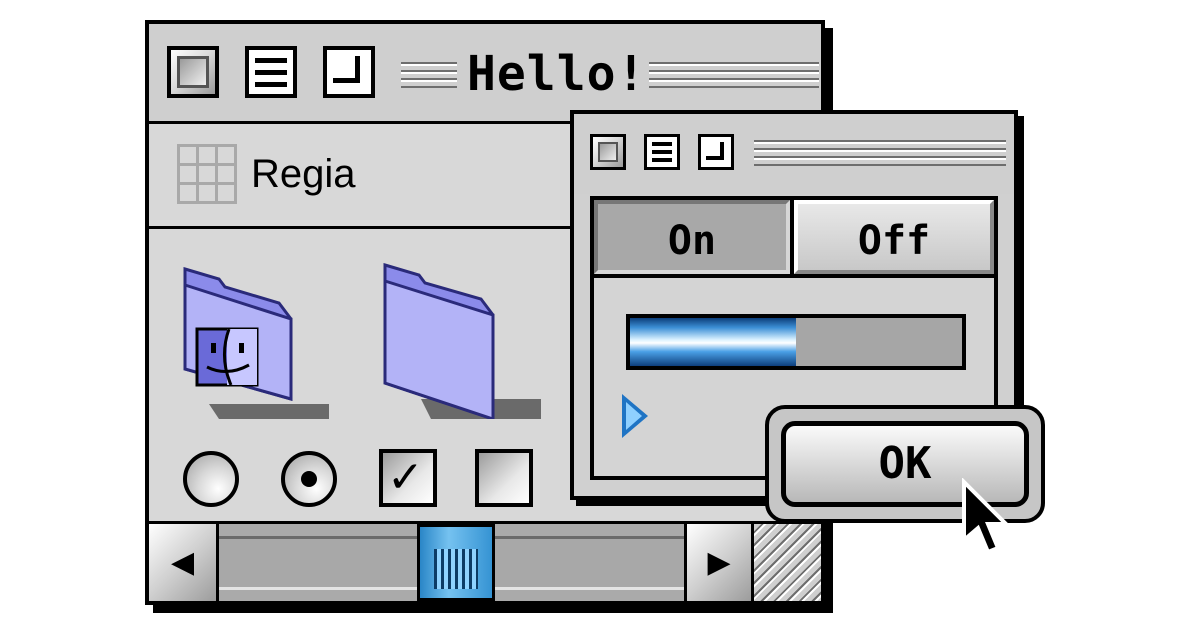 The image size is (1200, 630). I want to click on disclosure-triangle-icon, so click(635, 416).